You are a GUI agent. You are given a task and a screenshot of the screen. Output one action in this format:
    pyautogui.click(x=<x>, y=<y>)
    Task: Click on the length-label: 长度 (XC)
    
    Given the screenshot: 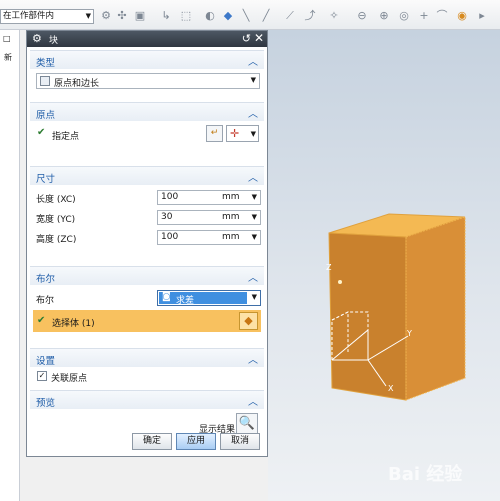 What is the action you would take?
    pyautogui.click(x=56, y=200)
    